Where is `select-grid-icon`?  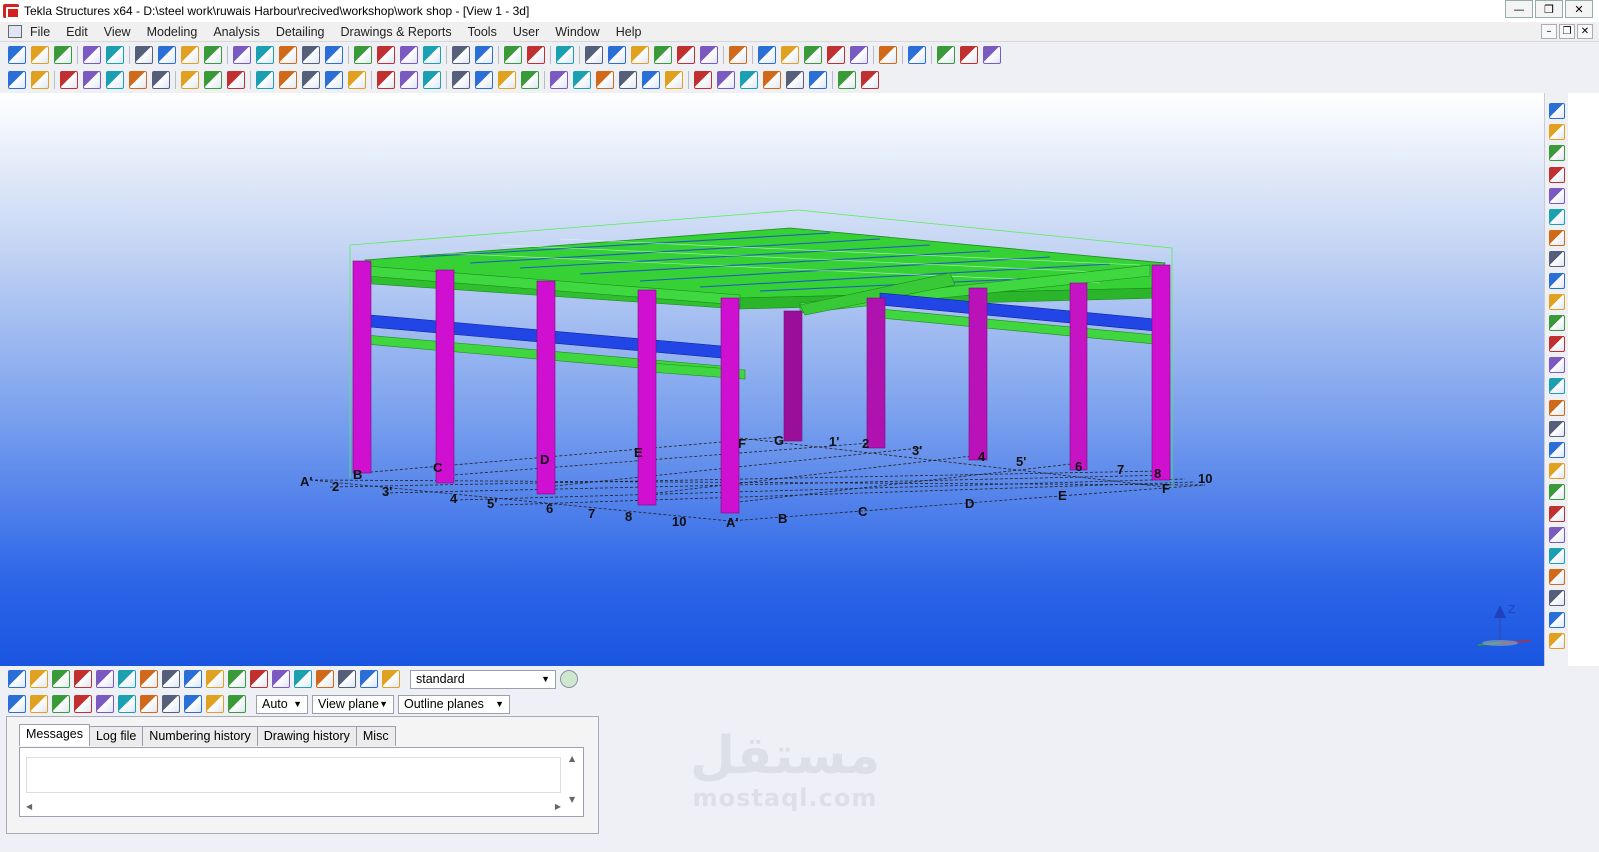 select-grid-icon is located at coordinates (105, 679).